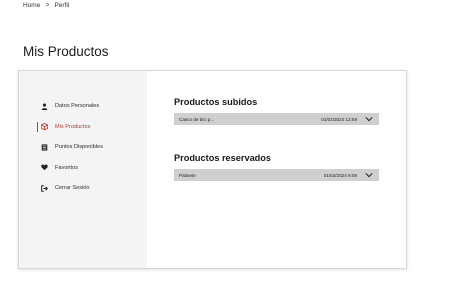  Describe the element at coordinates (276, 119) in the screenshot. I see `uploaded-product-row: Casco de bici p... 01/02/2024 13:59` at that location.